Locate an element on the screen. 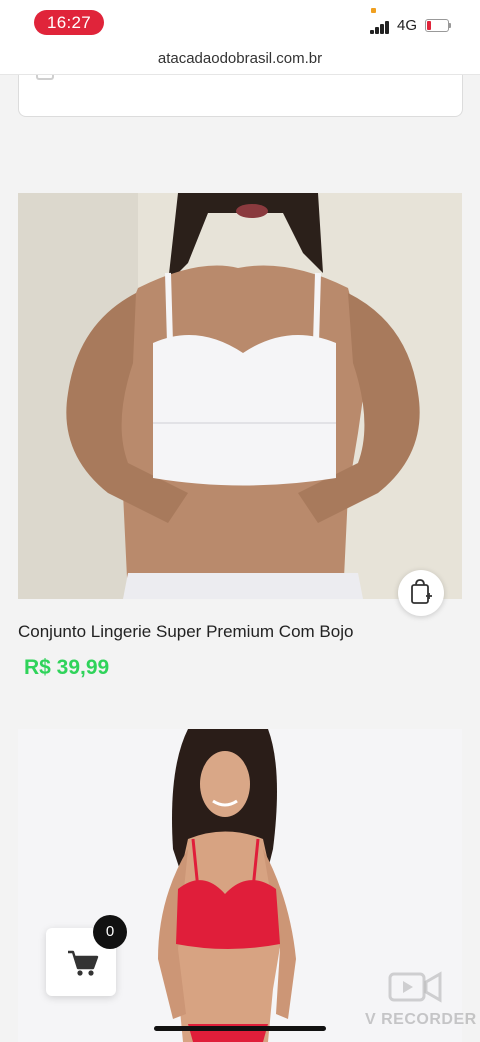 The width and height of the screenshot is (480, 1042). home-indicator is located at coordinates (240, 1028).